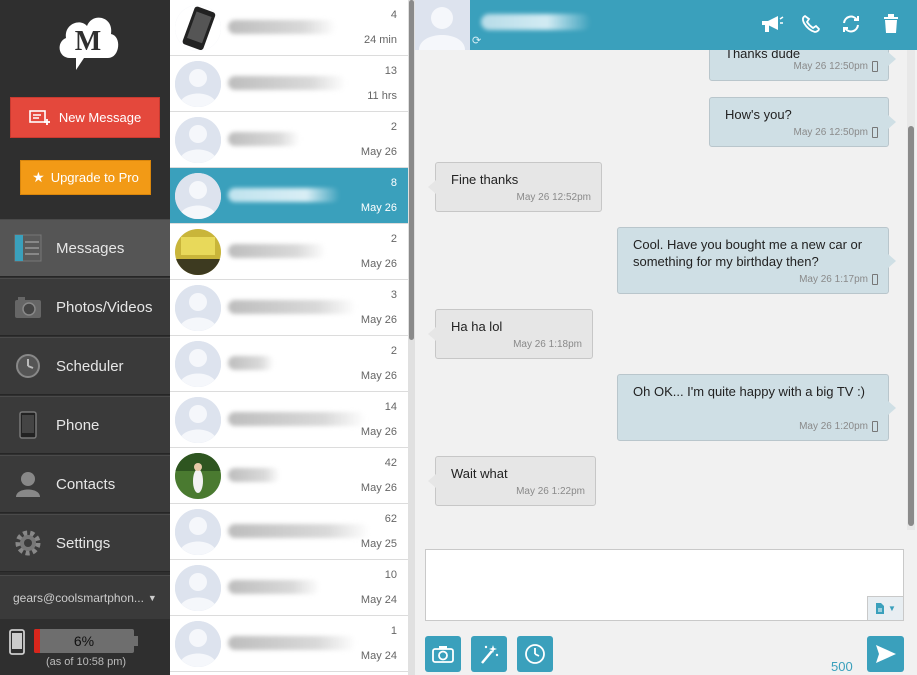 The image size is (917, 675). Describe the element at coordinates (85, 425) in the screenshot. I see `nav-phone: Phone` at that location.